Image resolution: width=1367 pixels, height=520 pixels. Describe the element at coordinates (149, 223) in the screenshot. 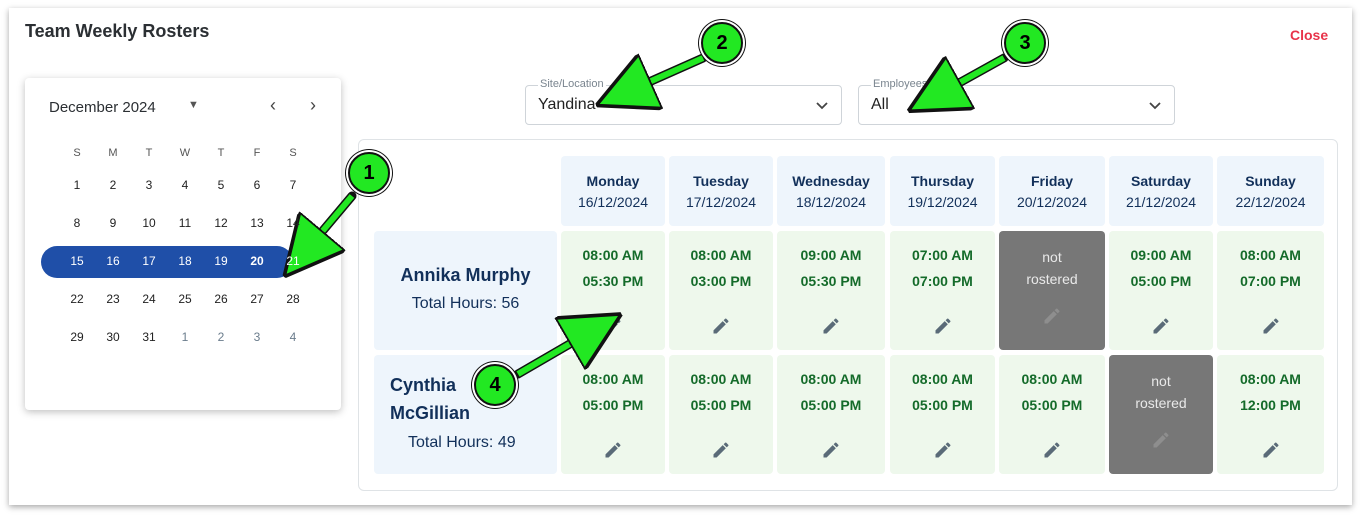

I see `calendar-day: 10` at that location.